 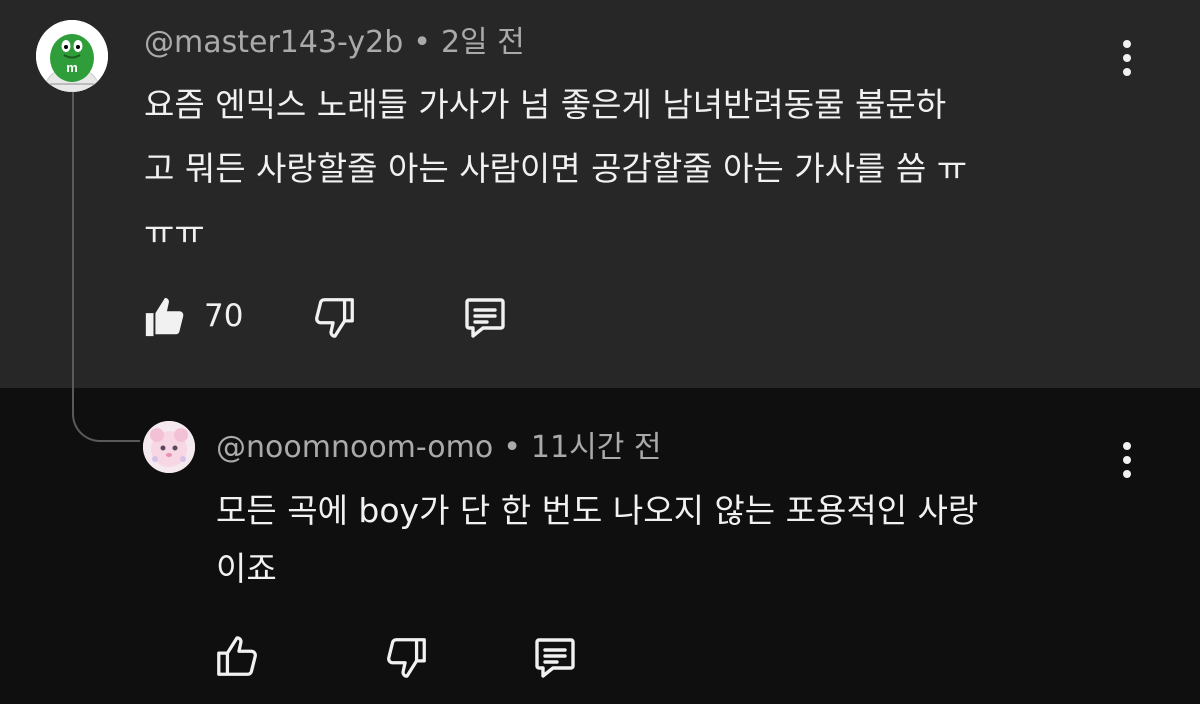 I want to click on author-name: @master143-y2b, so click(x=273, y=42).